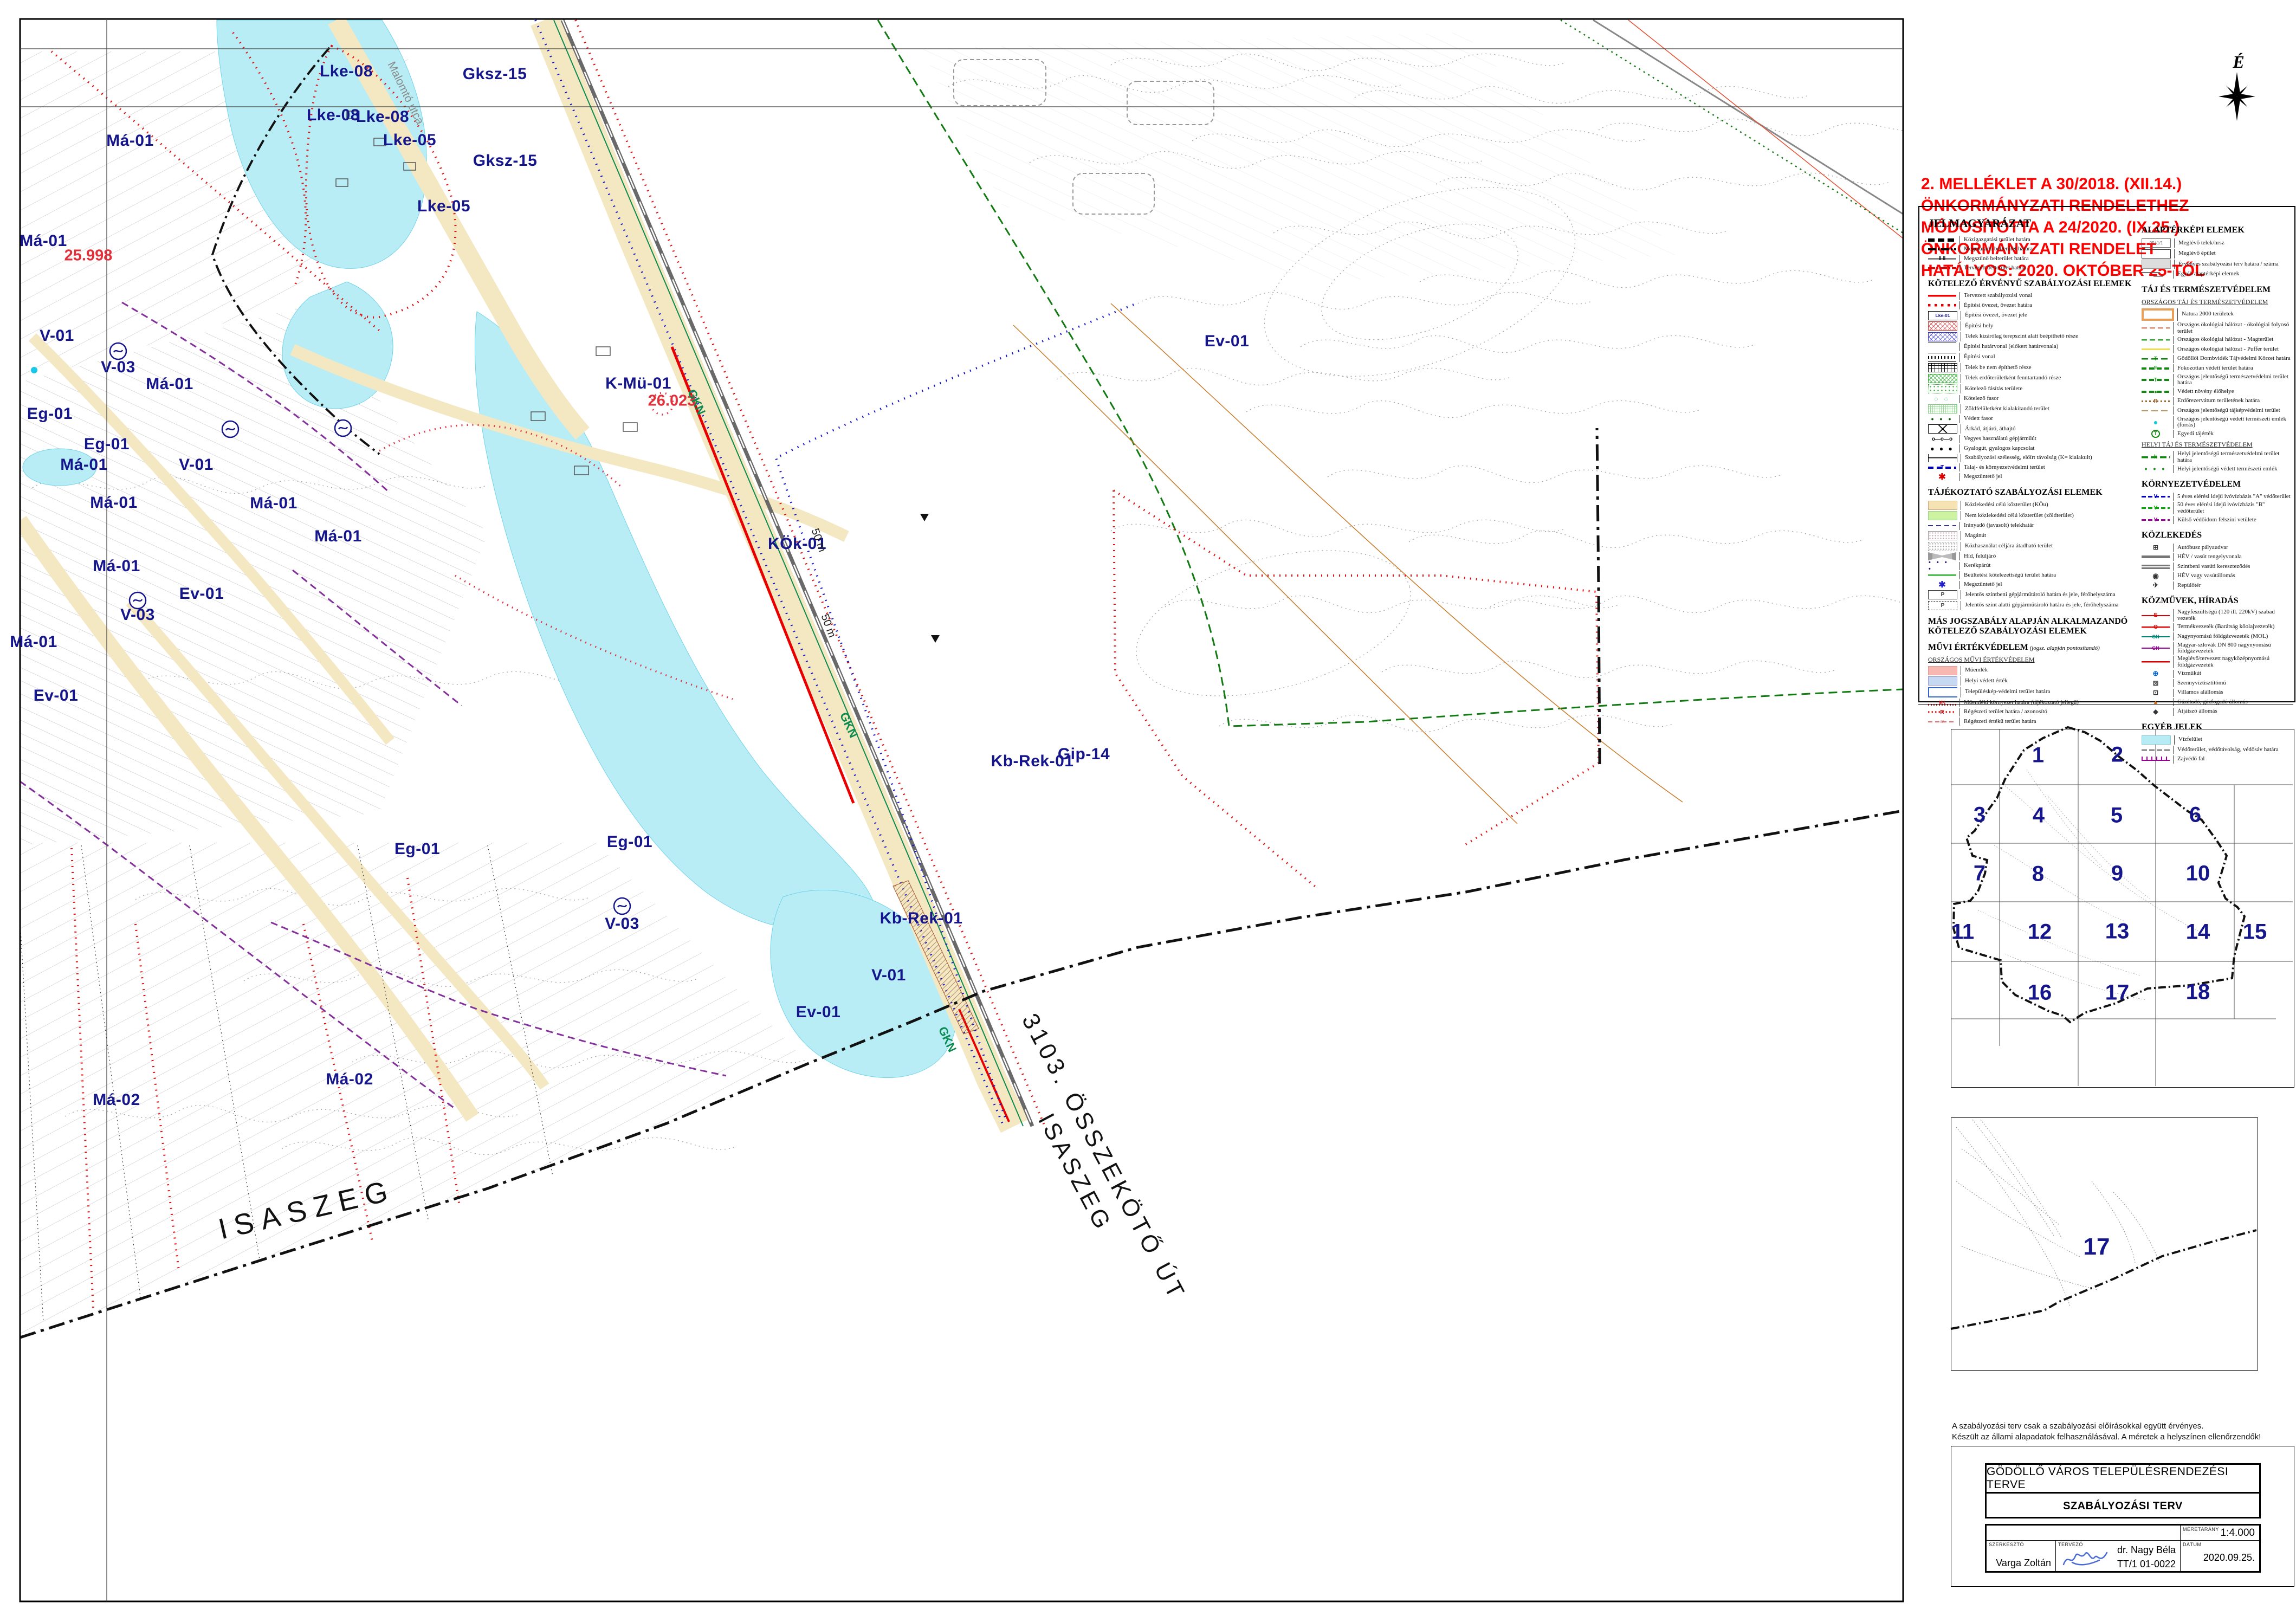 This screenshot has height=1622, width=2296. What do you see at coordinates (1980, 555) in the screenshot?
I see `legend-label: Híd, felüljáró` at bounding box center [1980, 555].